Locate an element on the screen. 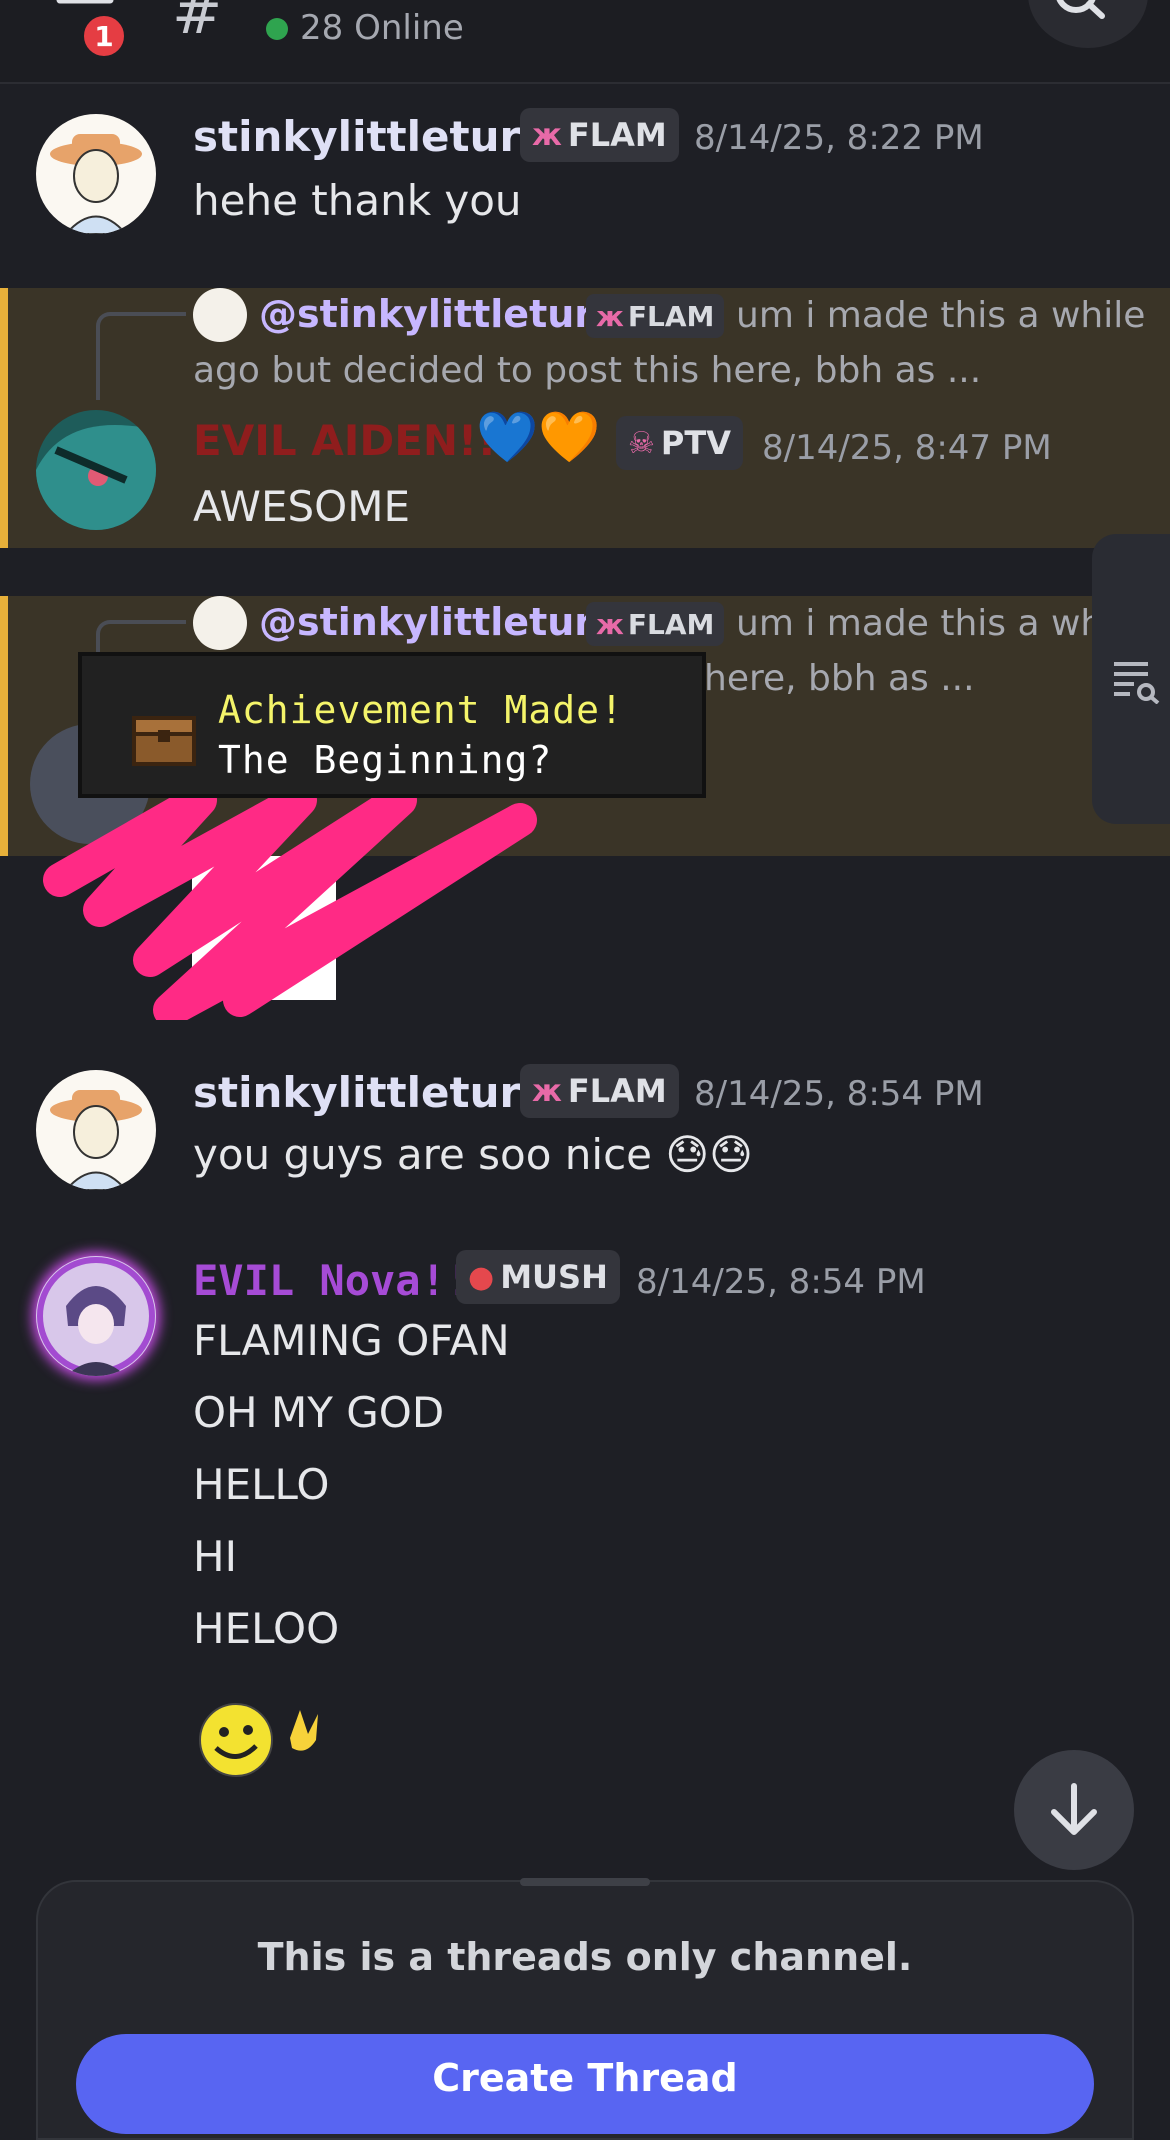 The width and height of the screenshot is (1170, 2140). panel-handle is located at coordinates (585, 1882).